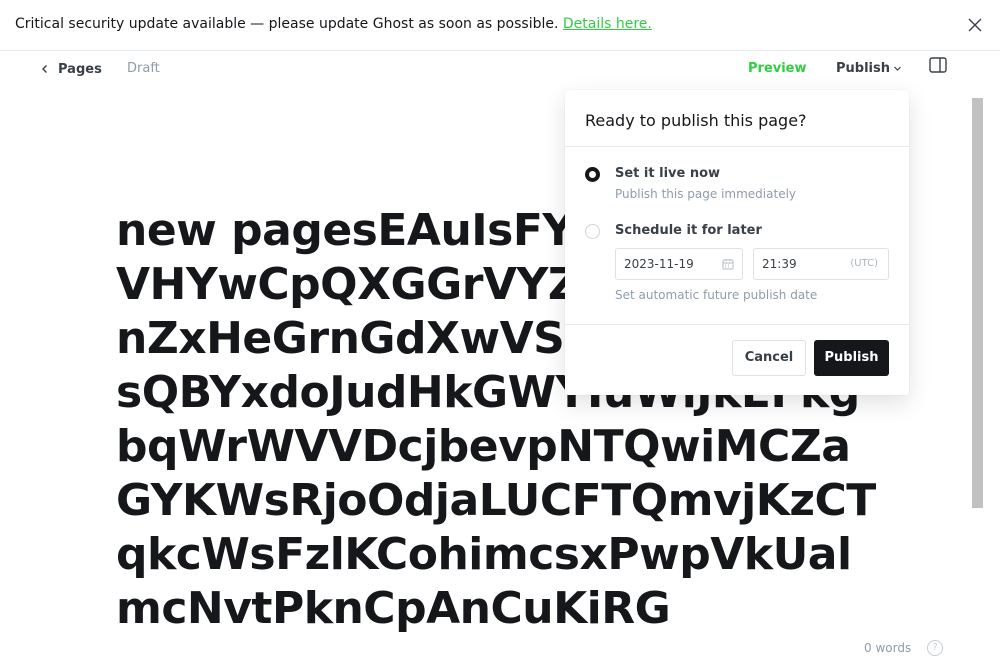 This screenshot has width=1000, height=660. Describe the element at coordinates (821, 264) in the screenshot. I see `schedule-time-input: 21:39 (UTC)` at that location.